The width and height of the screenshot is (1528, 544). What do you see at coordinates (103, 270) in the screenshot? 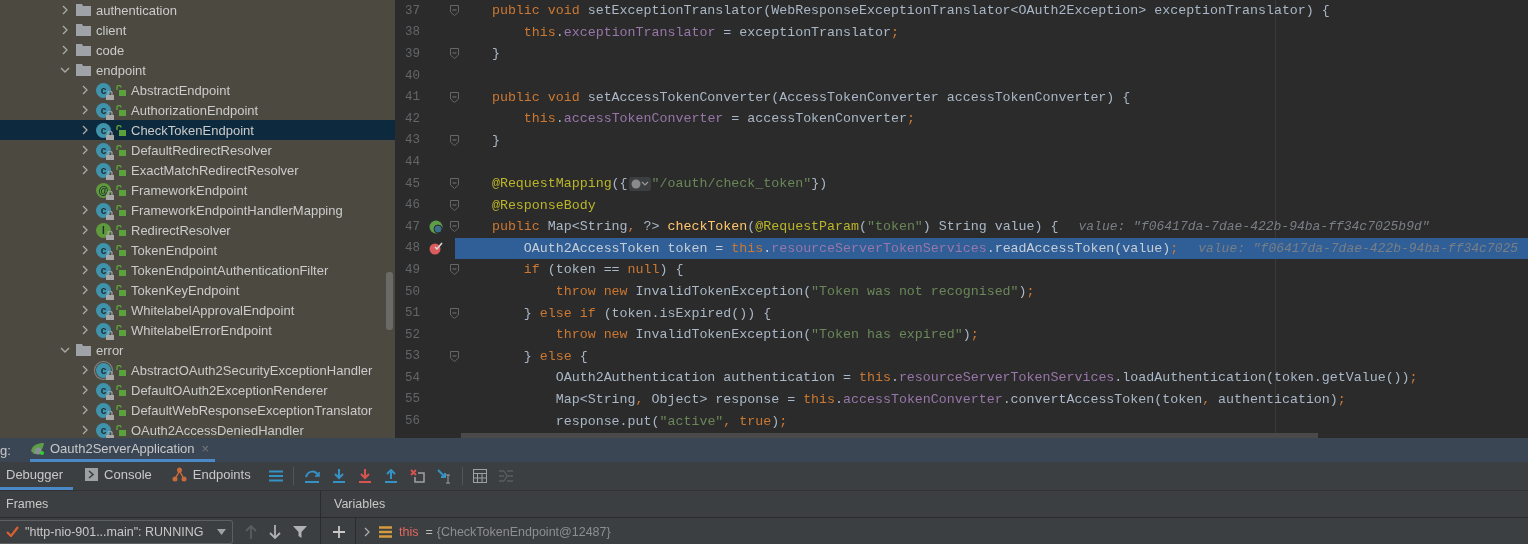
I see `class-icon: c` at bounding box center [103, 270].